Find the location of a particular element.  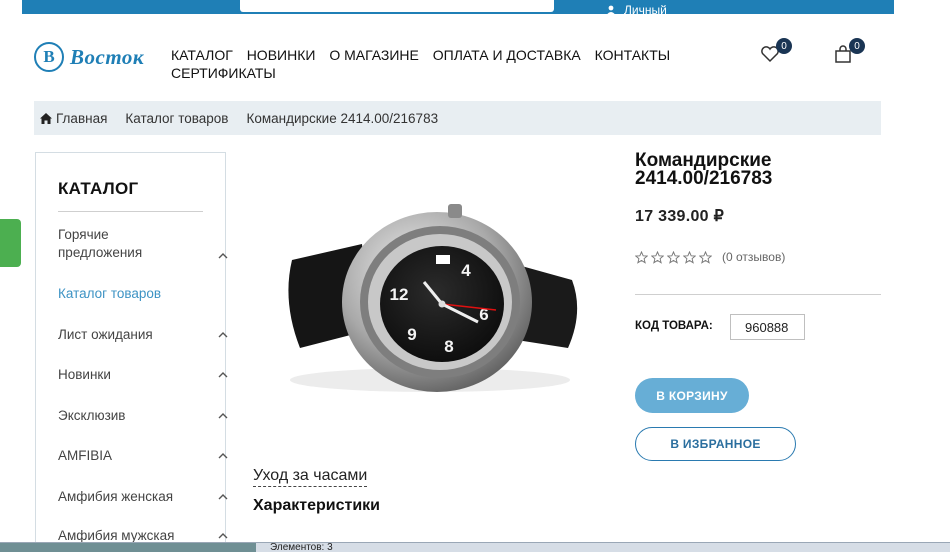

rating-stars is located at coordinates (673, 257).